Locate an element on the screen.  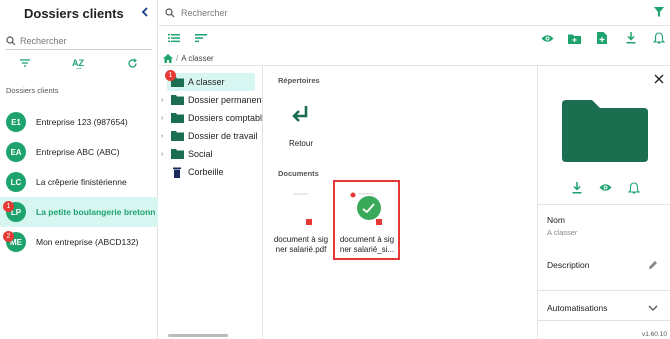
client-name: La petite boulangerie bretonn is located at coordinates (96, 212).